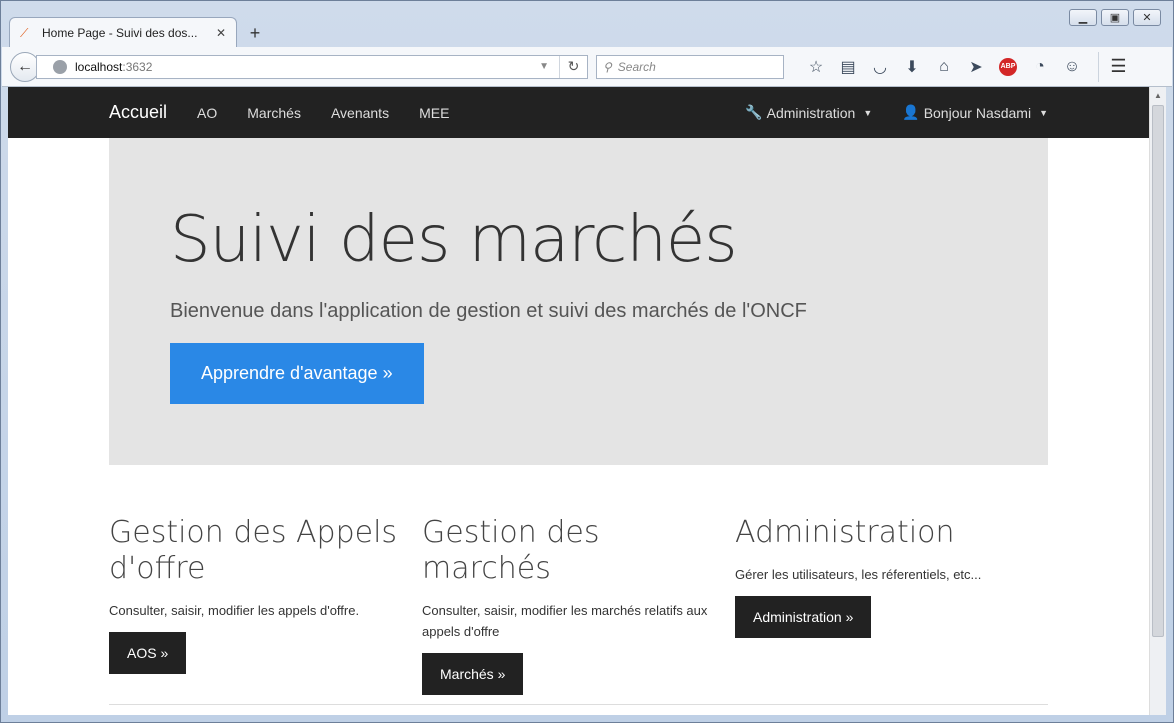 The image size is (1174, 723). What do you see at coordinates (60, 66) in the screenshot?
I see `globe-icon` at bounding box center [60, 66].